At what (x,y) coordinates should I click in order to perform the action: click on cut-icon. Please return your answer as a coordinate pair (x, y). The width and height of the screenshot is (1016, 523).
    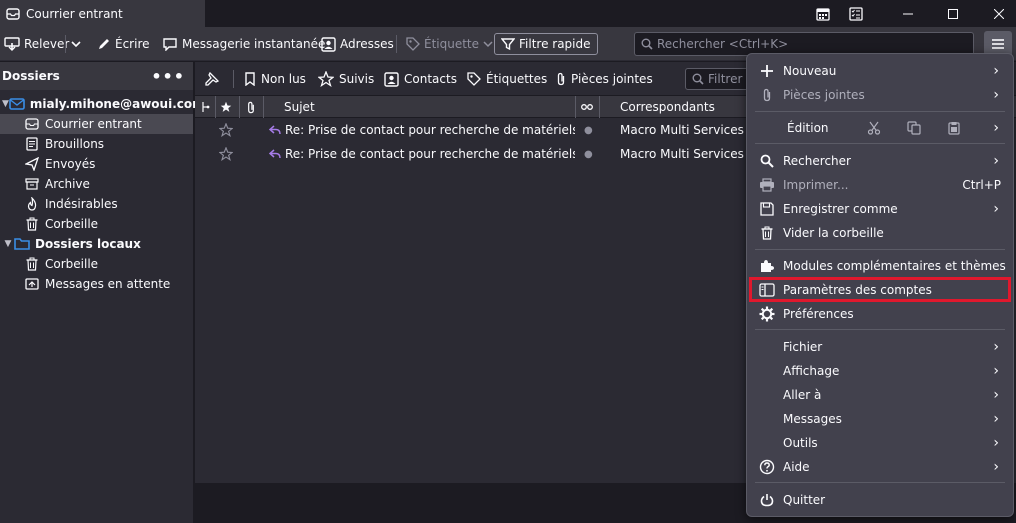
    Looking at the image, I should click on (874, 128).